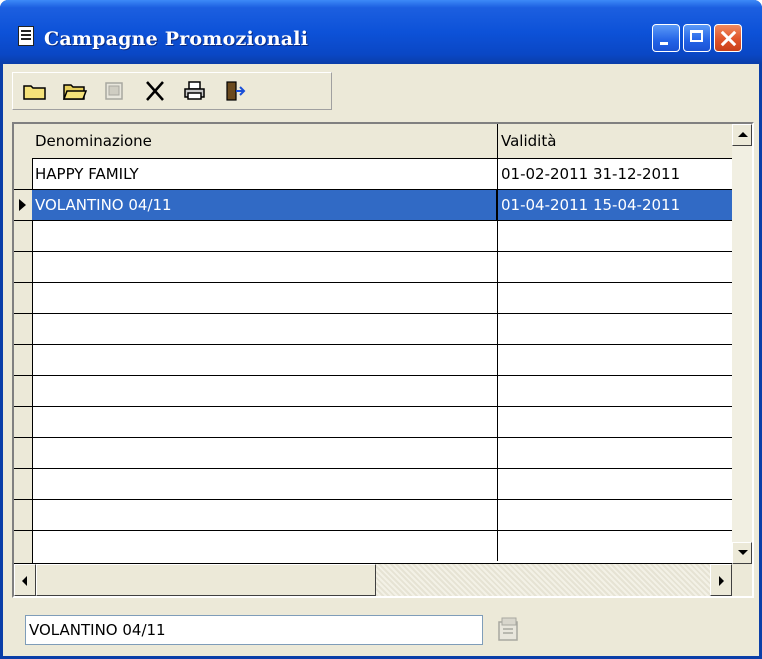 This screenshot has width=762, height=659. Describe the element at coordinates (265, 141) in the screenshot. I see `column-header-denominazione: Denominazione` at that location.